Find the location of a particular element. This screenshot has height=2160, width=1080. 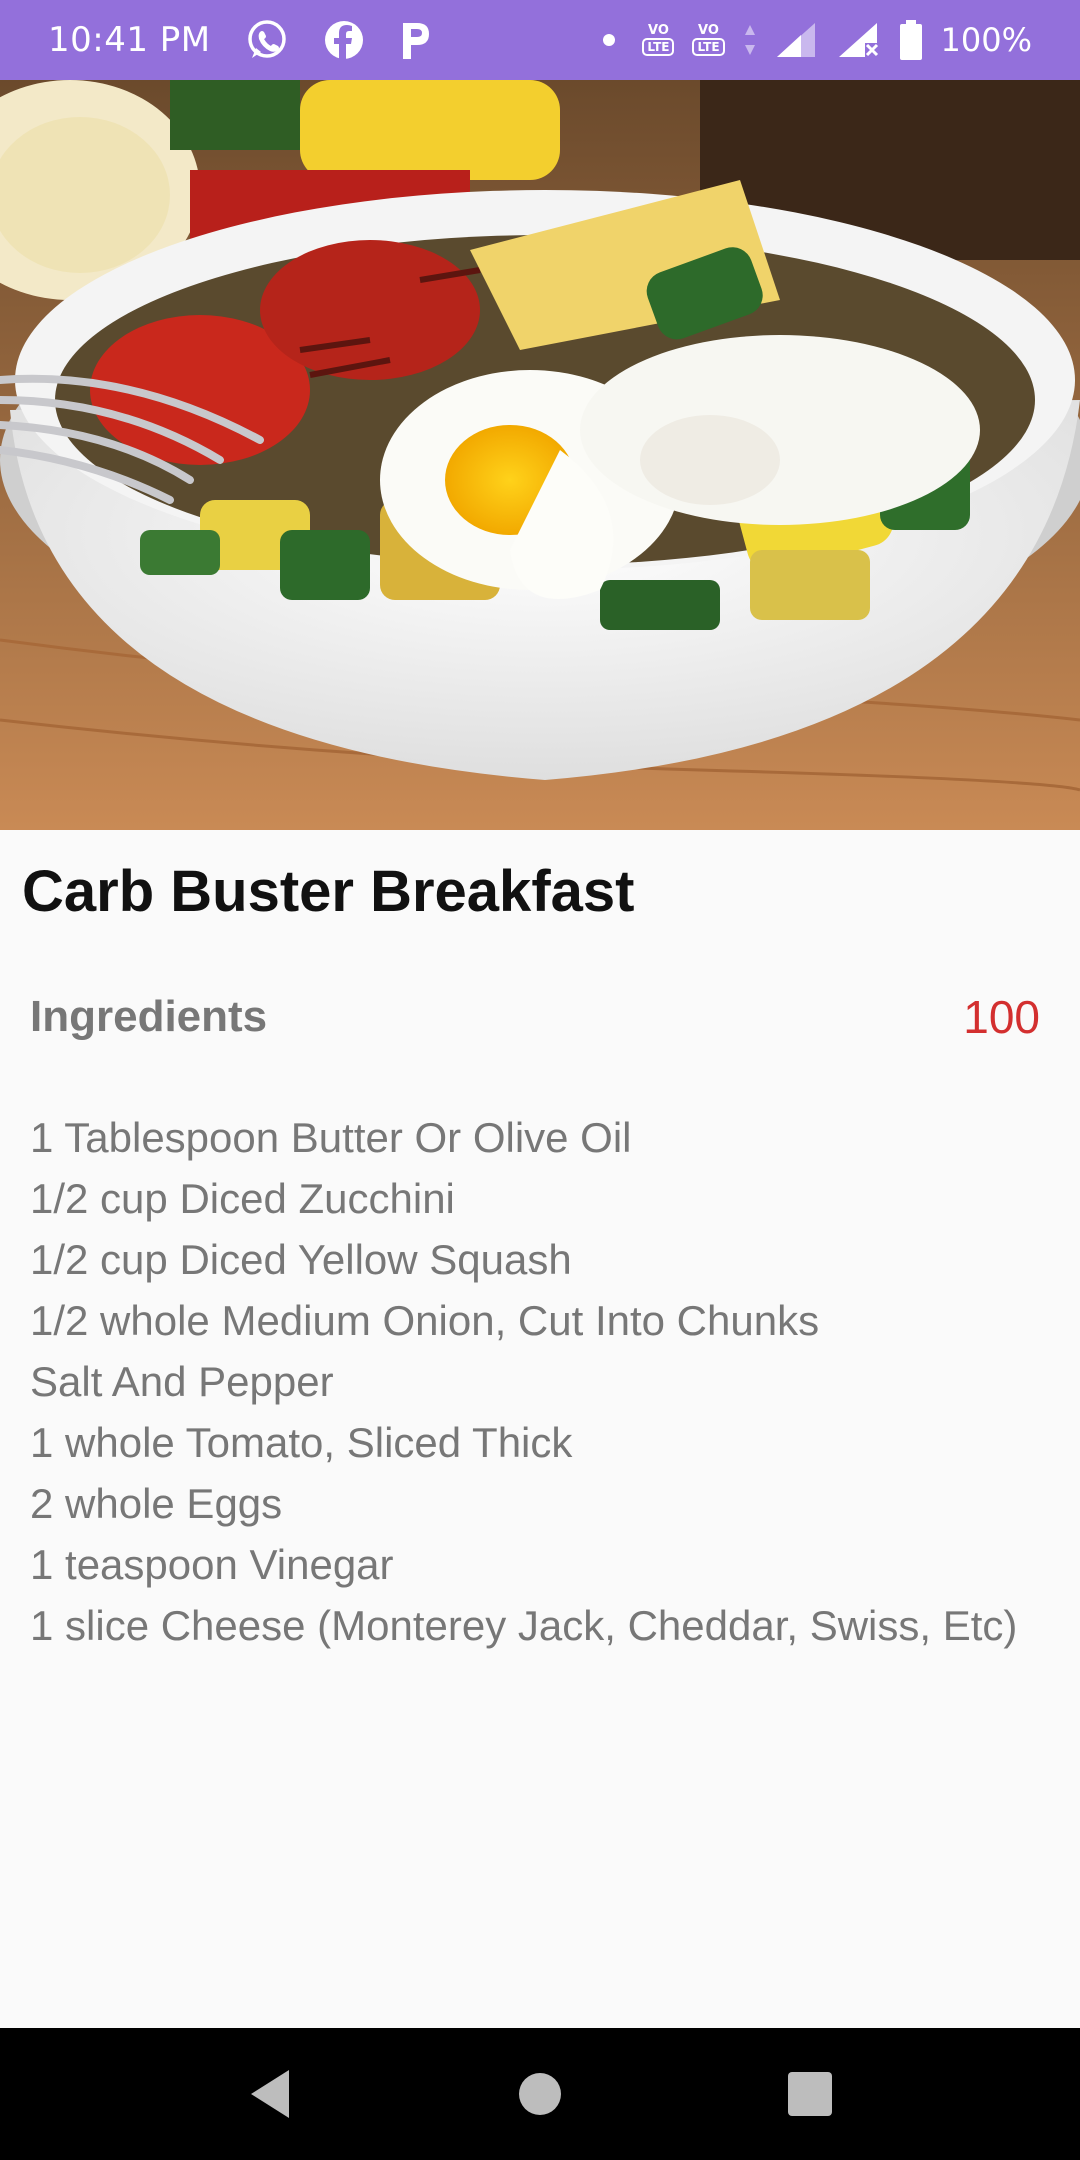

recents-button is located at coordinates (810, 2094).